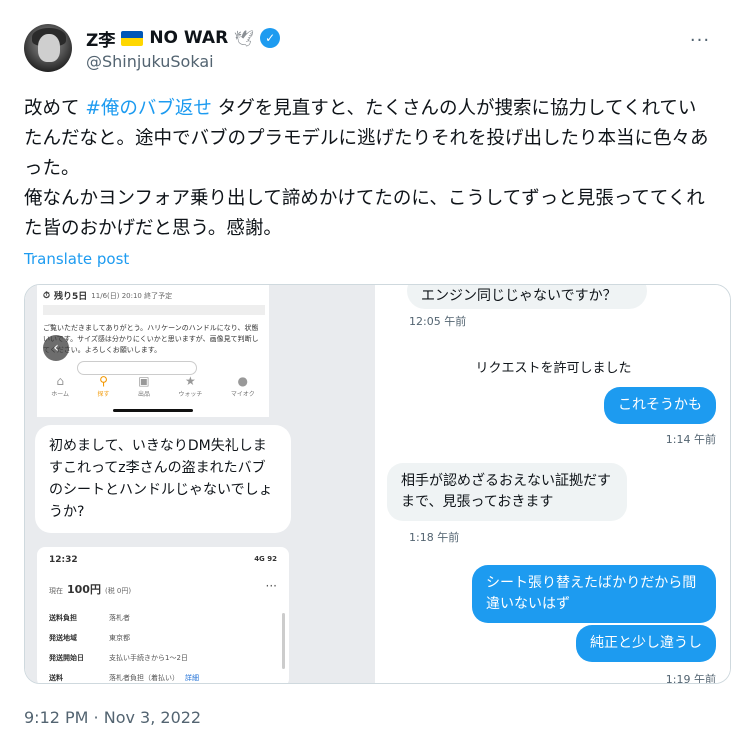 Image resolution: width=737 pixels, height=748 pixels. What do you see at coordinates (700, 40) in the screenshot?
I see `more-options-button: ···` at bounding box center [700, 40].